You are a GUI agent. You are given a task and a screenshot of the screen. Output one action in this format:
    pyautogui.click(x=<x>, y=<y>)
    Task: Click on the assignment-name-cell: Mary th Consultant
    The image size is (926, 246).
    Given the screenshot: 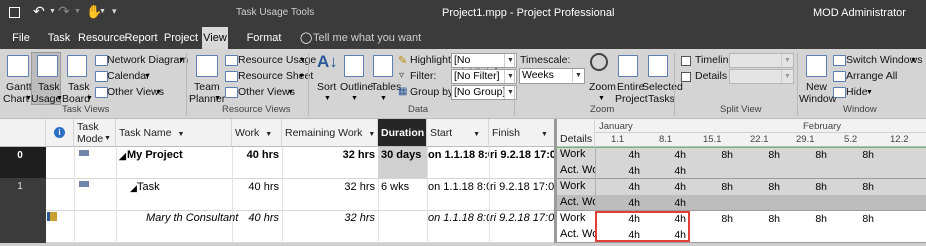 What is the action you would take?
    pyautogui.click(x=192, y=218)
    